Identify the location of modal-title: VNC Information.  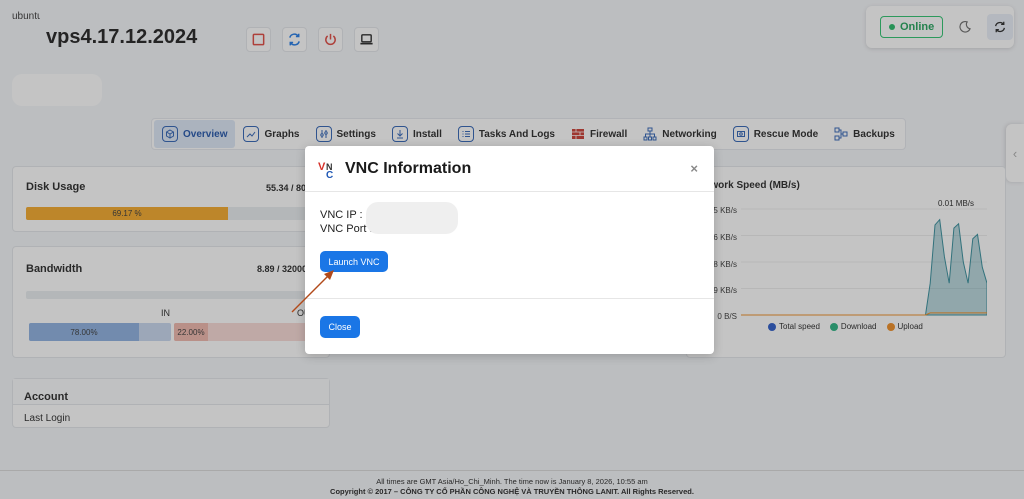
(408, 168).